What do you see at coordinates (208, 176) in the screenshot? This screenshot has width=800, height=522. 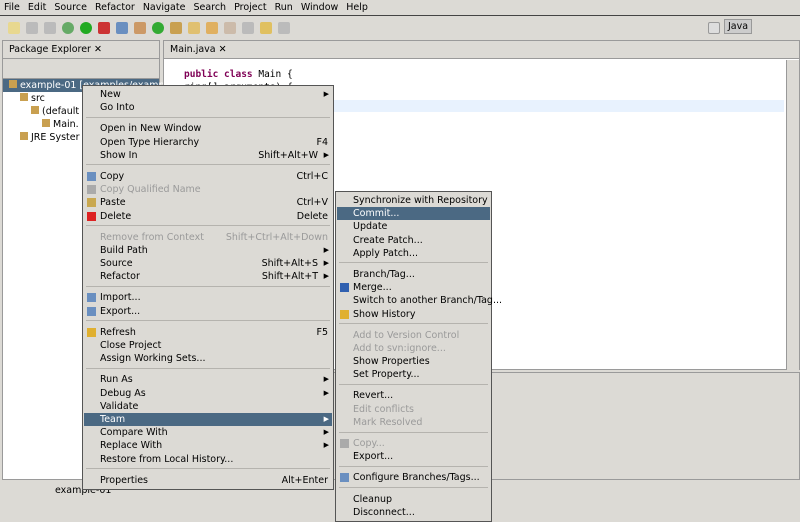 I see `menu-item-copy: Copy Ctrl+C` at bounding box center [208, 176].